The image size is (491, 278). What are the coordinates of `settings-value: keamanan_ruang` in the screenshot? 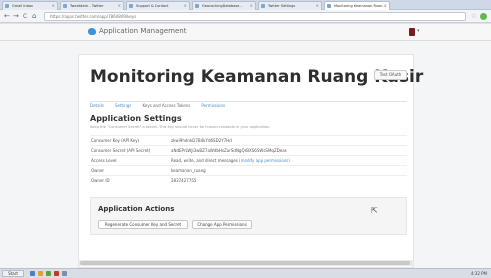 It's located at (188, 170).